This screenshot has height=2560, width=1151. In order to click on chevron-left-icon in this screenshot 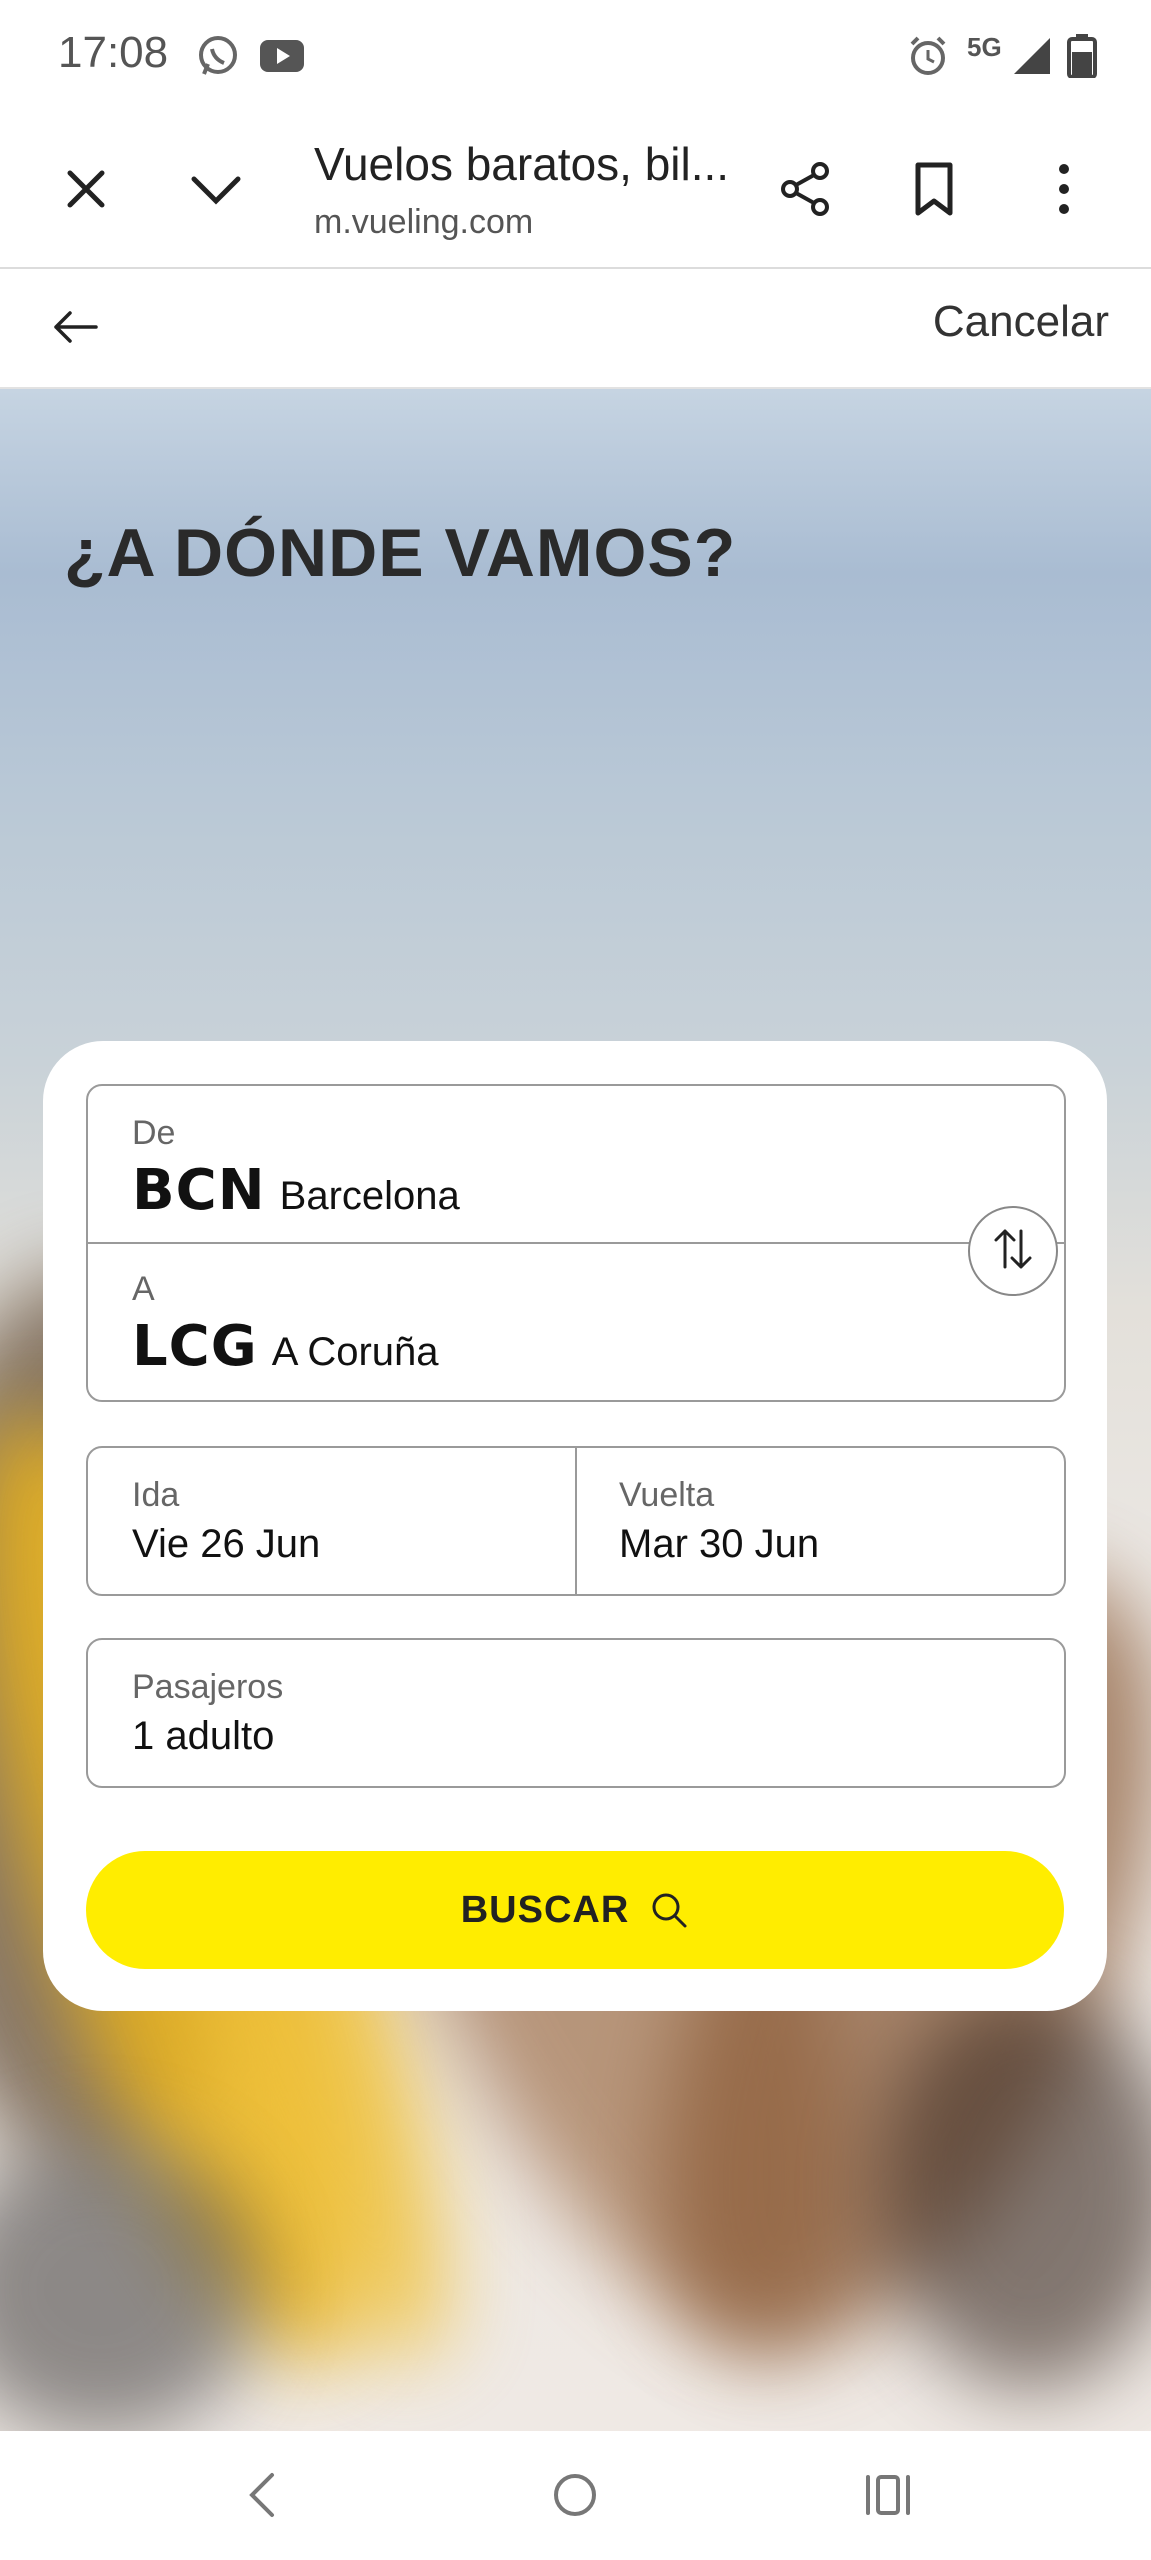, I will do `click(262, 2497)`.